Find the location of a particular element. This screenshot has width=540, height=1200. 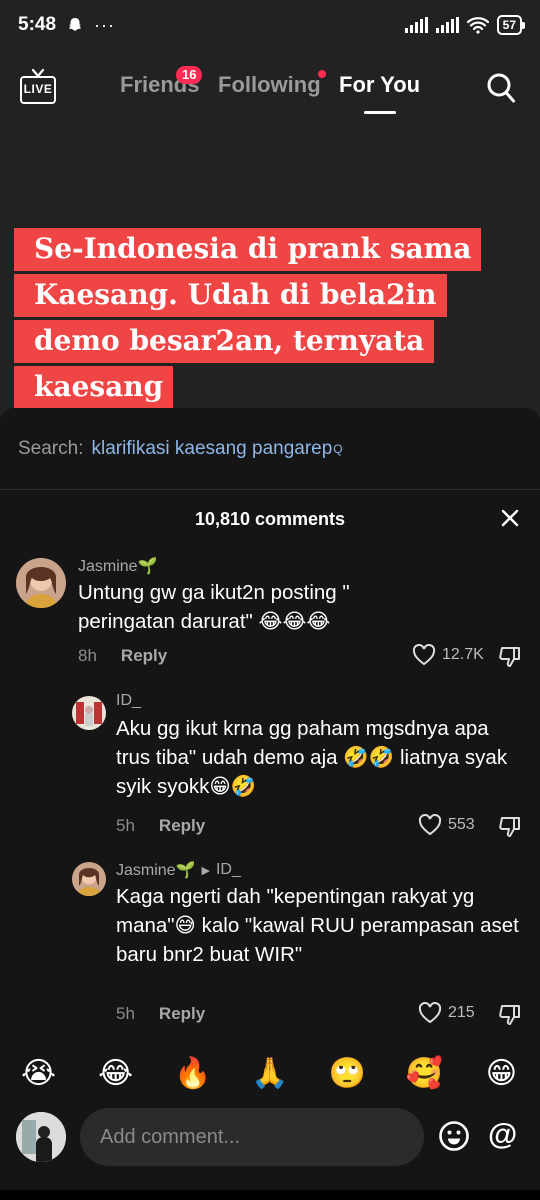

mention-icon: @ is located at coordinates (502, 1135).